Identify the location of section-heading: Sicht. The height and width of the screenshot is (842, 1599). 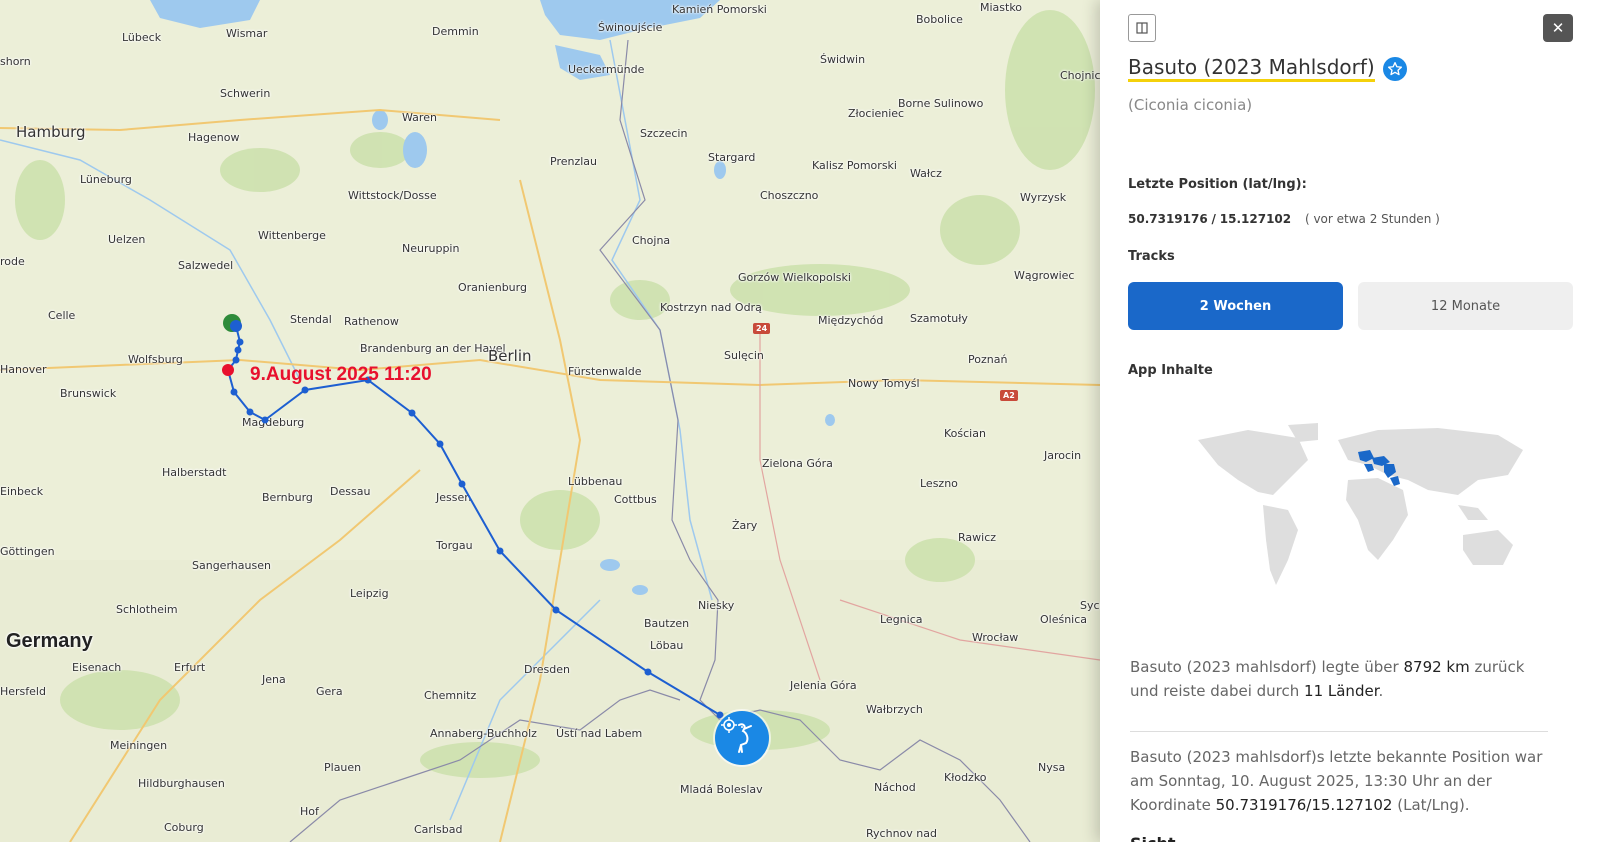
(1153, 838).